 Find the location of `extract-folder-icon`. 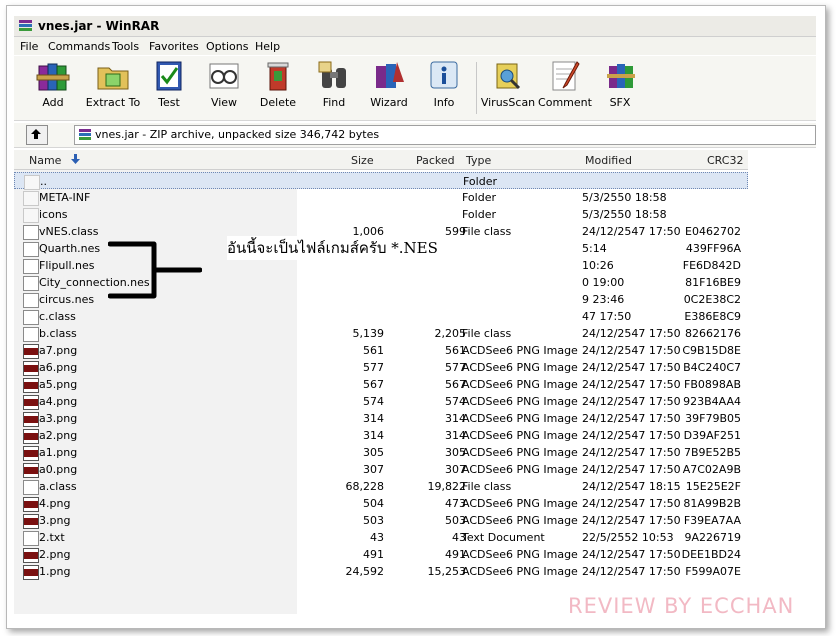

extract-folder-icon is located at coordinates (113, 78).